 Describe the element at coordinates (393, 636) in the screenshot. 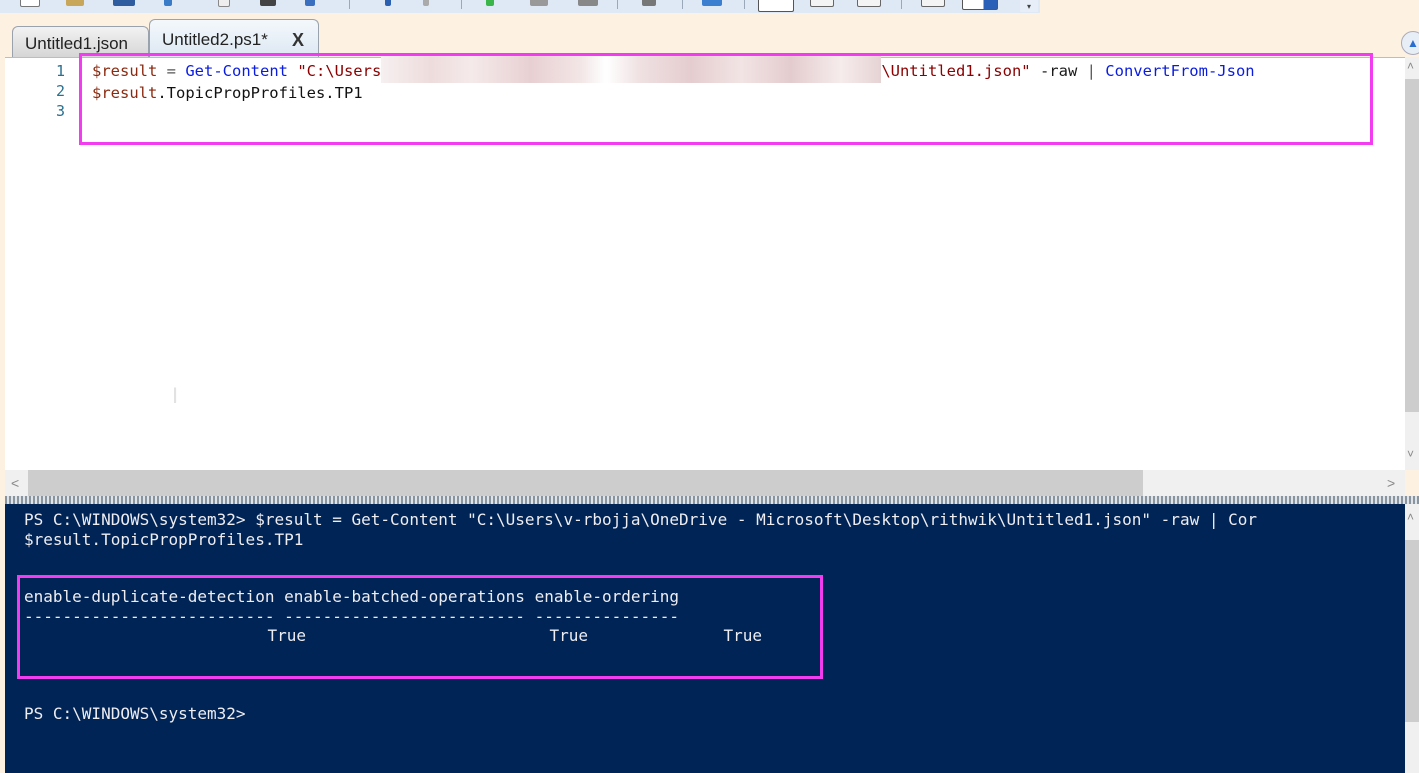

I see `output-table-row: True True True` at that location.